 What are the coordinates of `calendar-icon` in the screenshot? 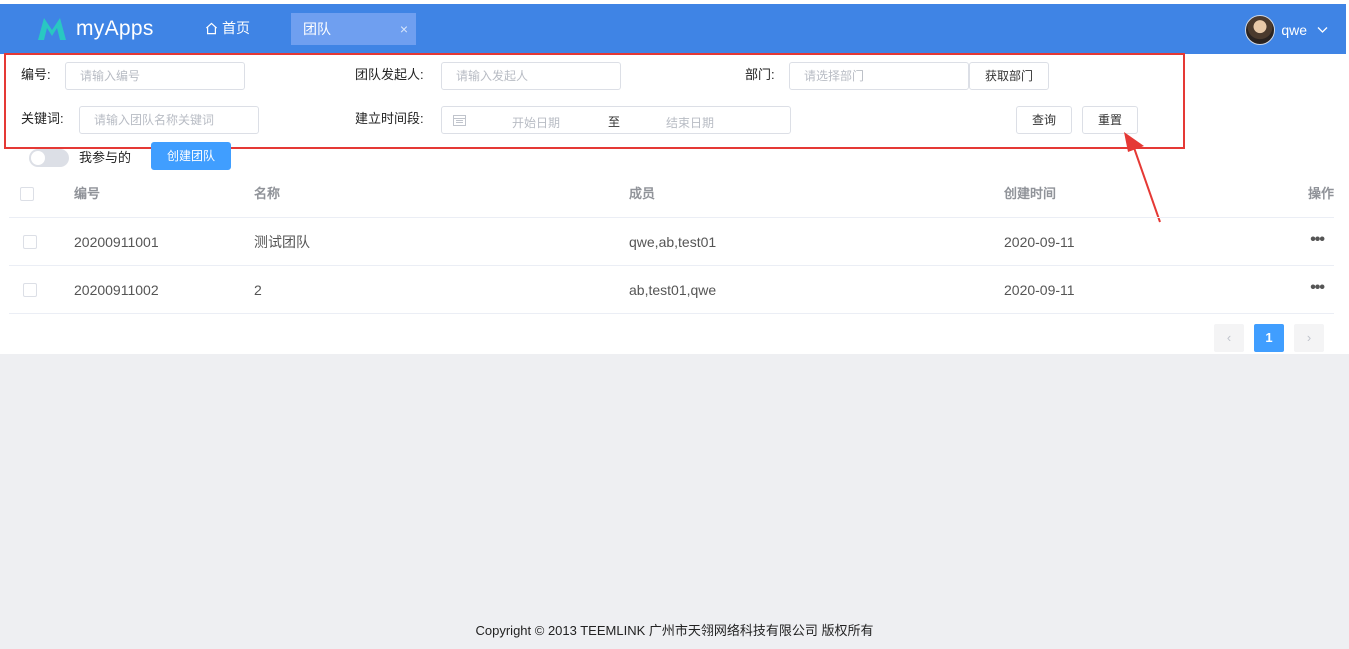 It's located at (459, 120).